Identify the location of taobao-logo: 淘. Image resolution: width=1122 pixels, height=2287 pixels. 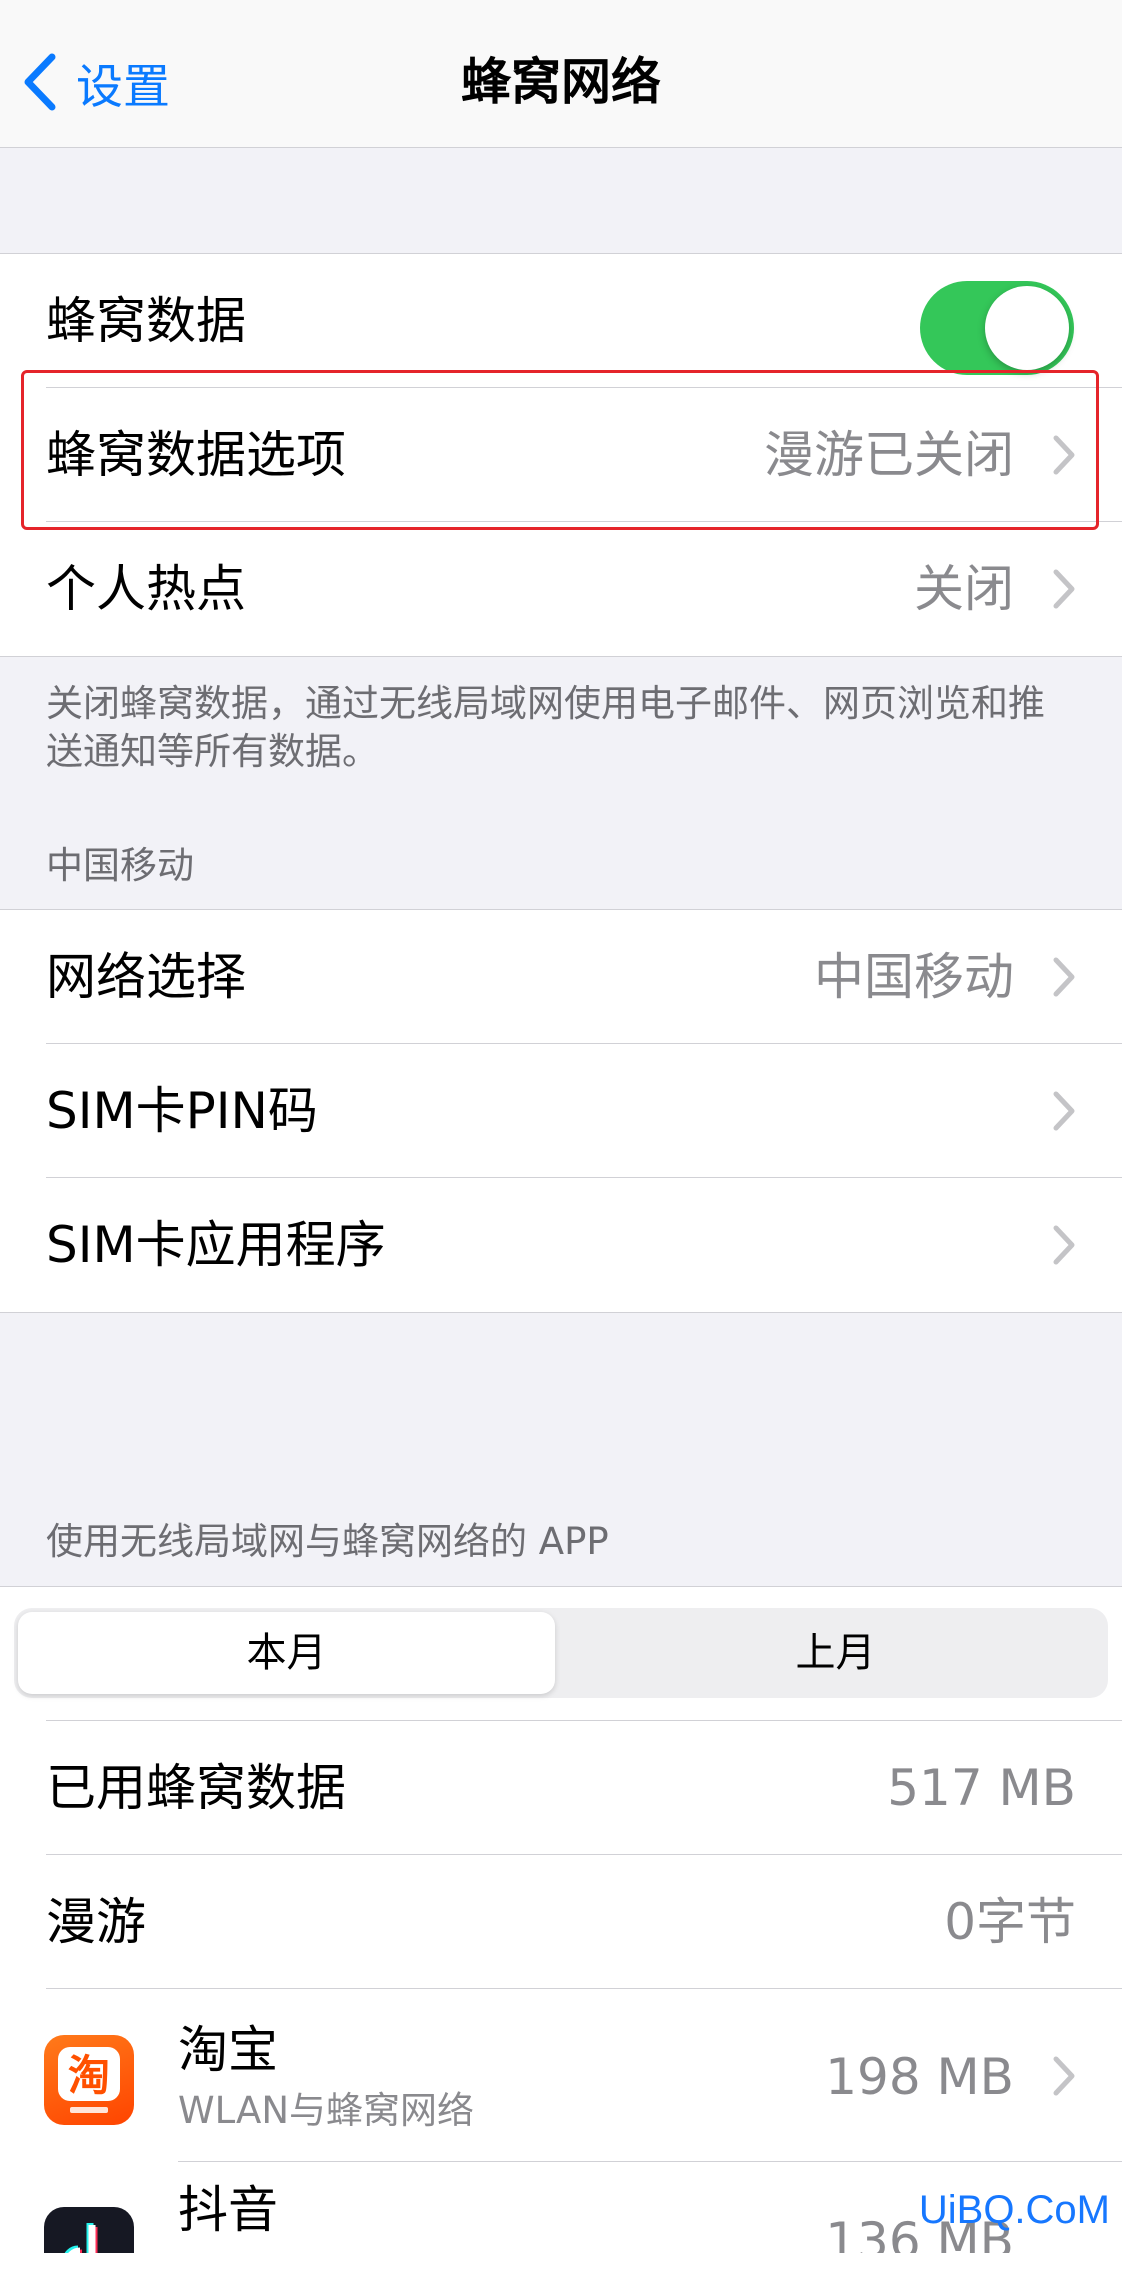
(89, 2080).